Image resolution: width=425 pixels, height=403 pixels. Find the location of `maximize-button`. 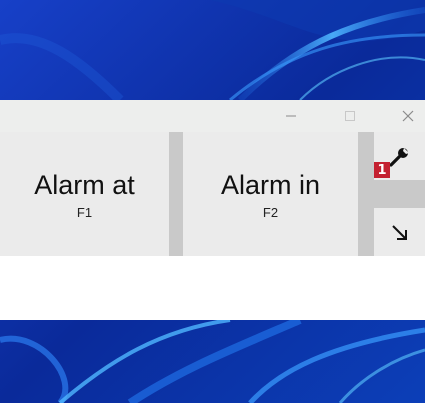

maximize-button is located at coordinates (350, 116).